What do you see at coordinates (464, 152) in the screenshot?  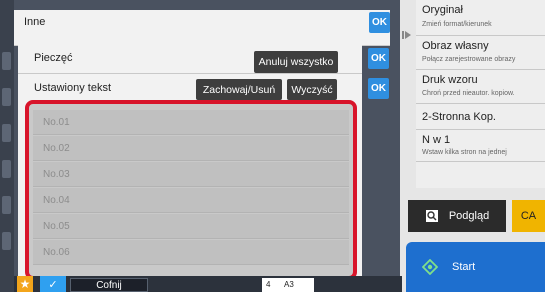 I see `menu-item-subtitle: Wstaw kilka stron na jednej` at bounding box center [464, 152].